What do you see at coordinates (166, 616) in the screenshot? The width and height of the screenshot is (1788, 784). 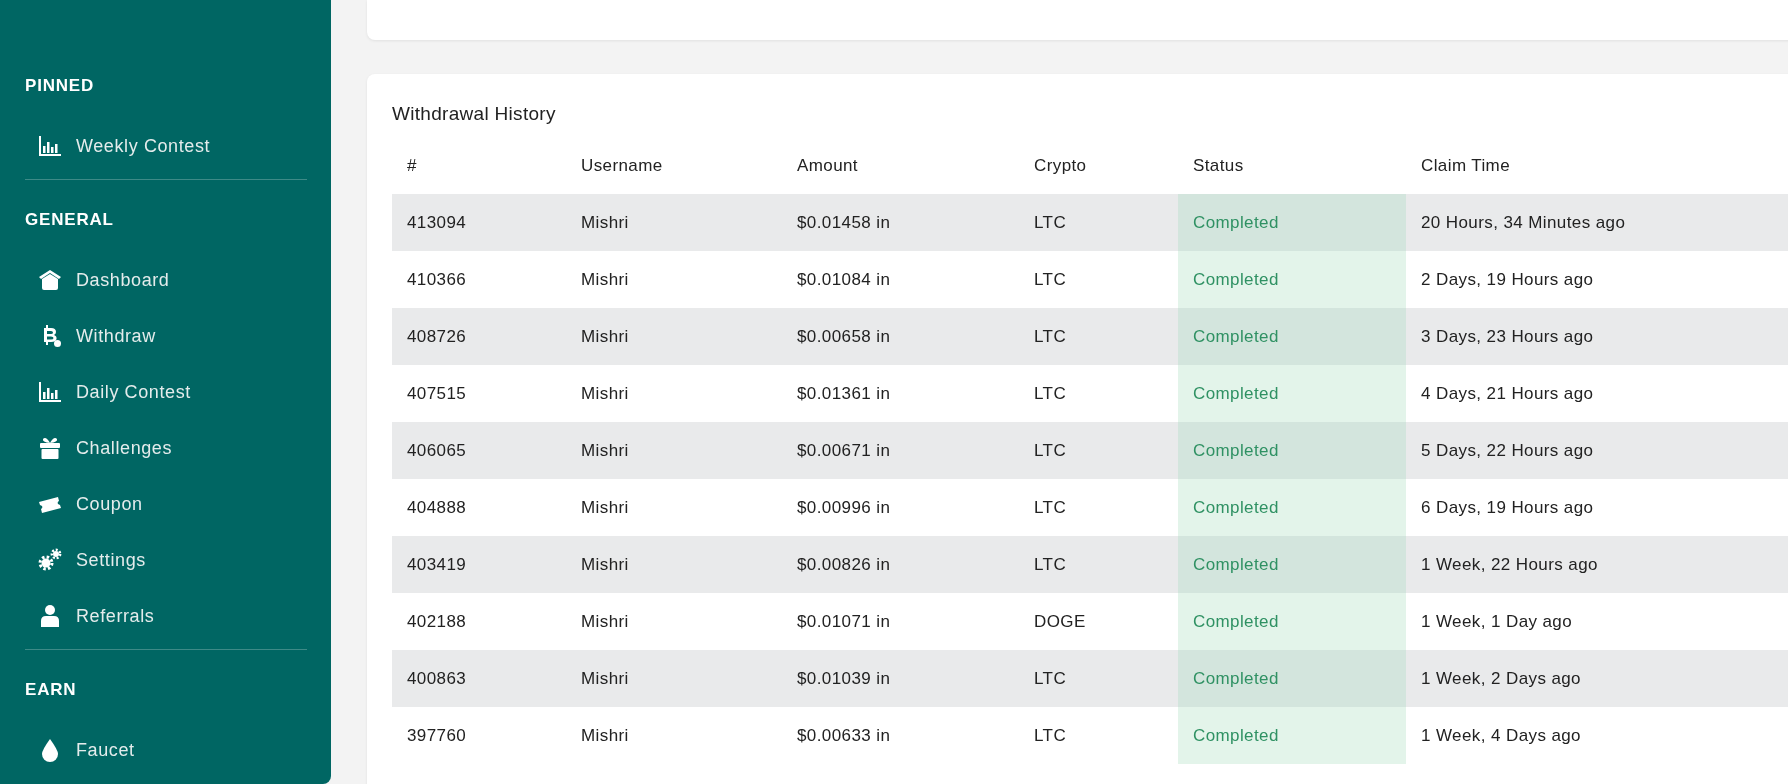 I see `sidebar-item: Referrals` at bounding box center [166, 616].